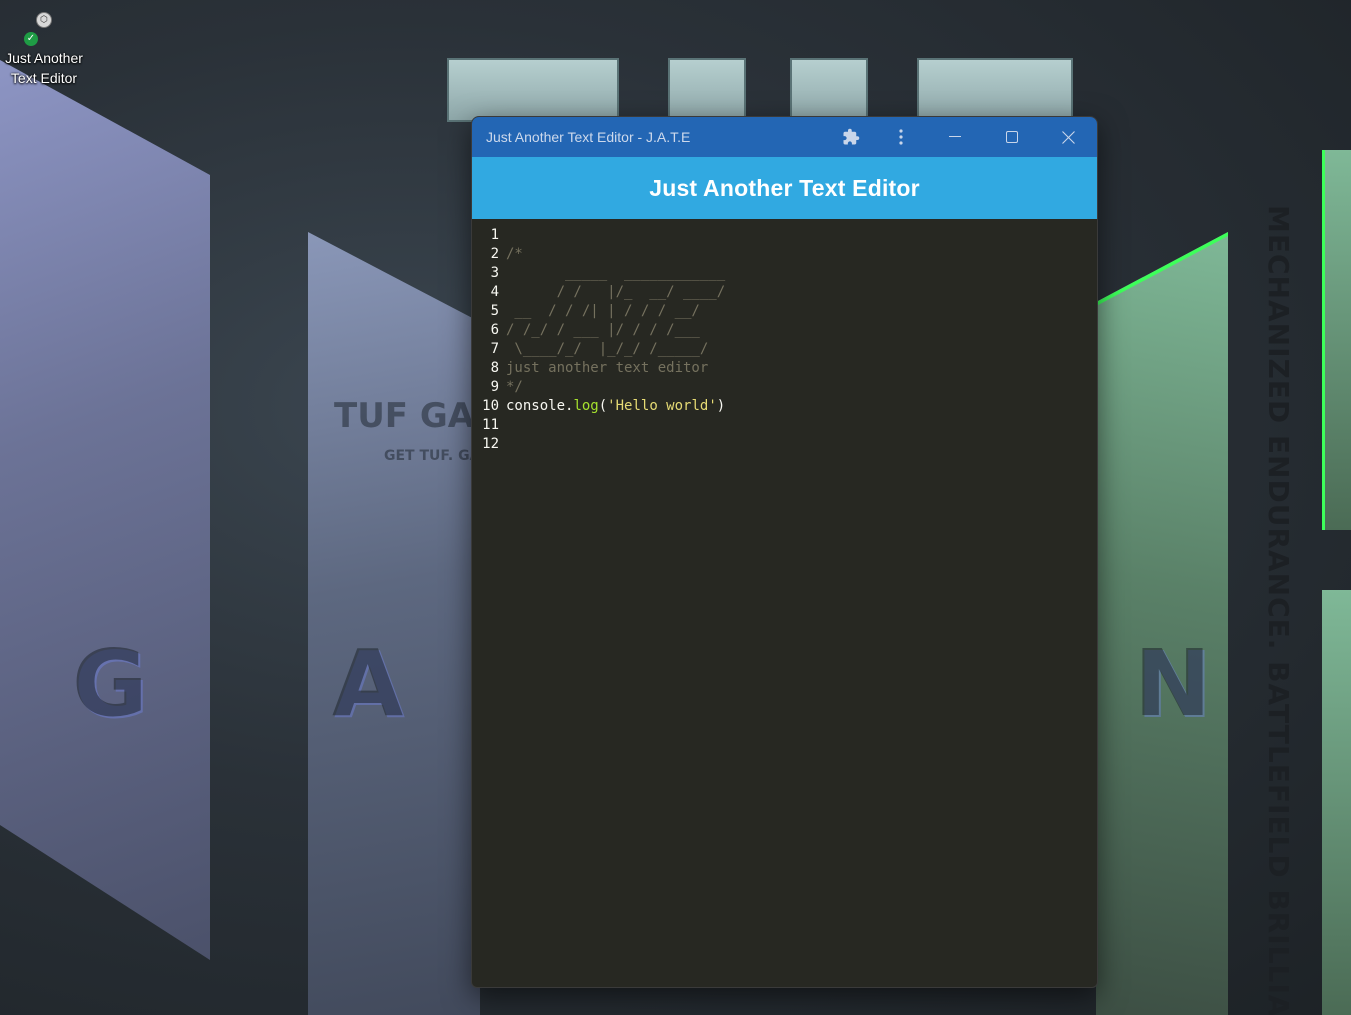 This screenshot has height=1015, width=1351. What do you see at coordinates (489, 606) in the screenshot?
I see `line-number-gutter: 1 2 3 4 5 6 7 8 9 10 11 12` at bounding box center [489, 606].